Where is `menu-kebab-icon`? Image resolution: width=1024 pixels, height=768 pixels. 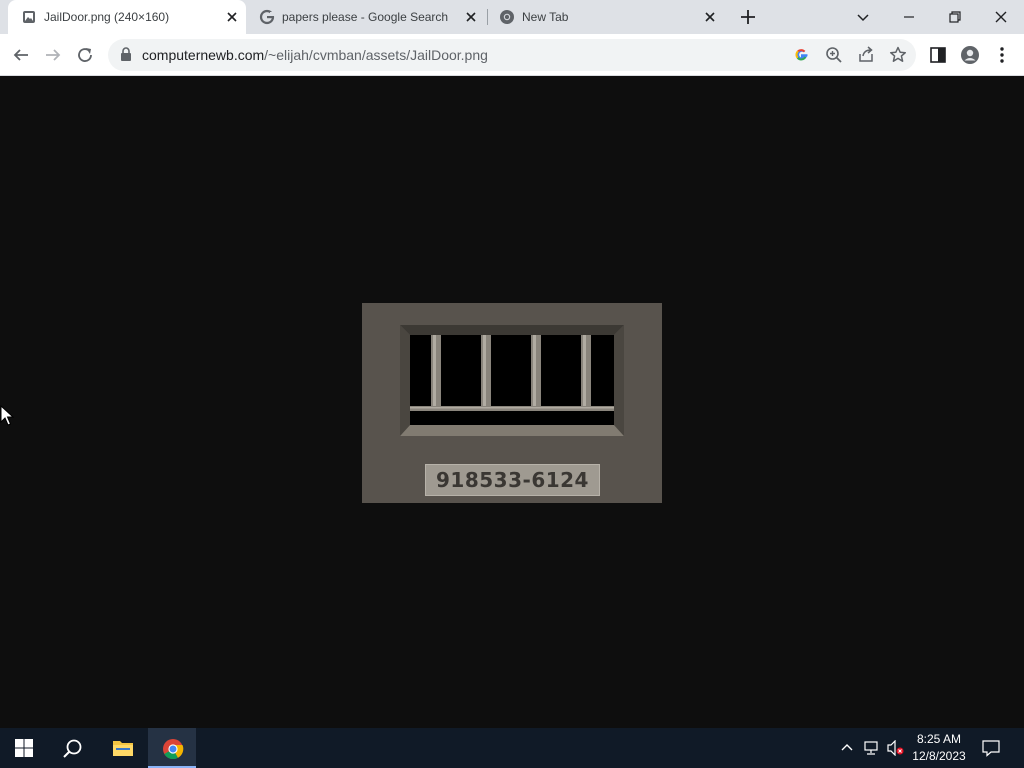 menu-kebab-icon is located at coordinates (1002, 55).